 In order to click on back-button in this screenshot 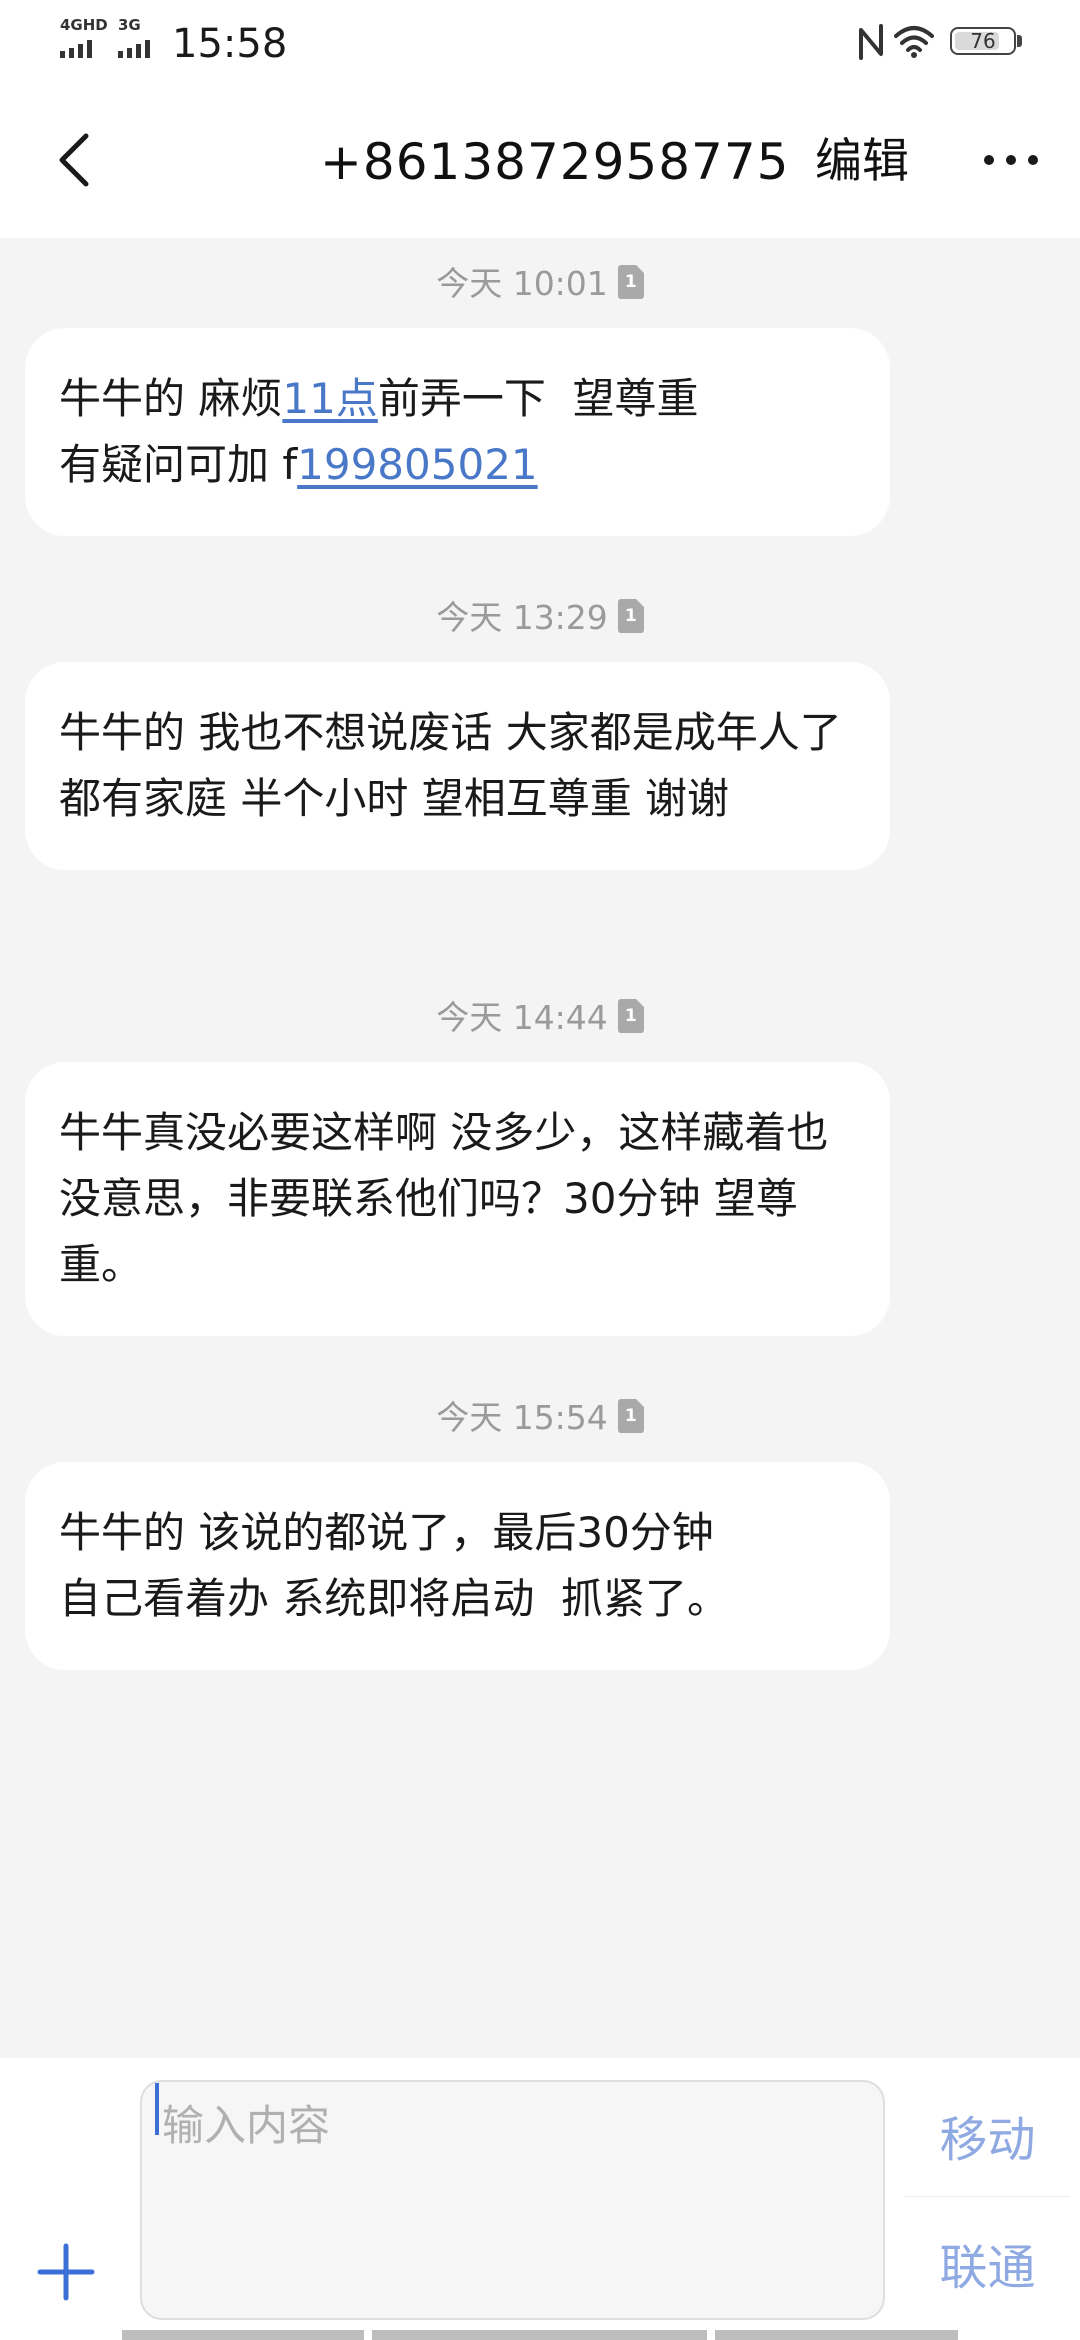, I will do `click(80, 160)`.